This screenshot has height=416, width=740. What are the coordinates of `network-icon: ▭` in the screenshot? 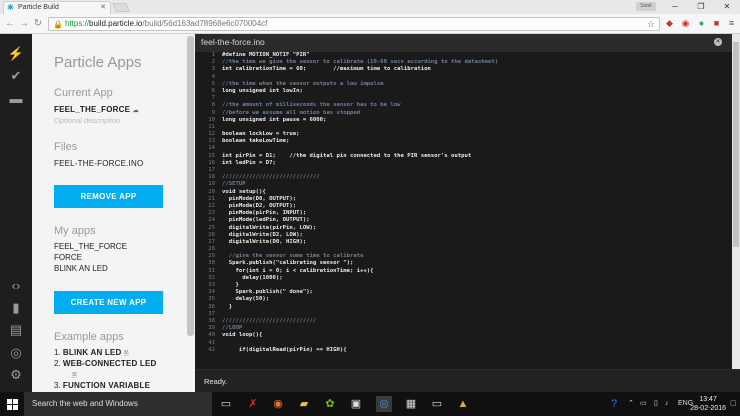 It's located at (643, 404).